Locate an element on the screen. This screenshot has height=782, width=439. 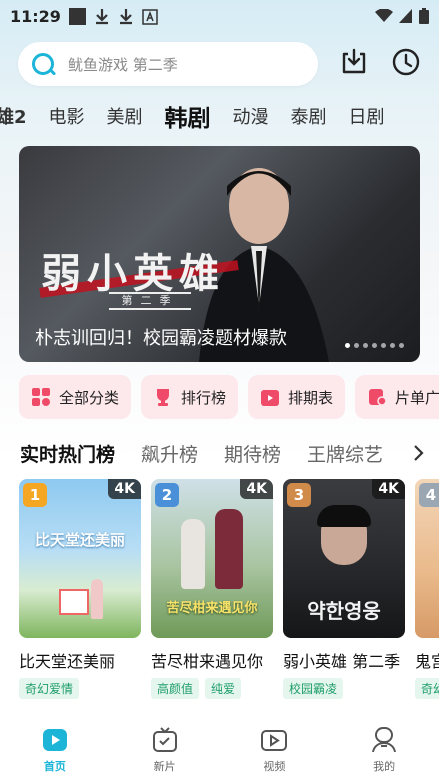
show-card: 4 鬼宫 奇幻 is located at coordinates (427, 589).